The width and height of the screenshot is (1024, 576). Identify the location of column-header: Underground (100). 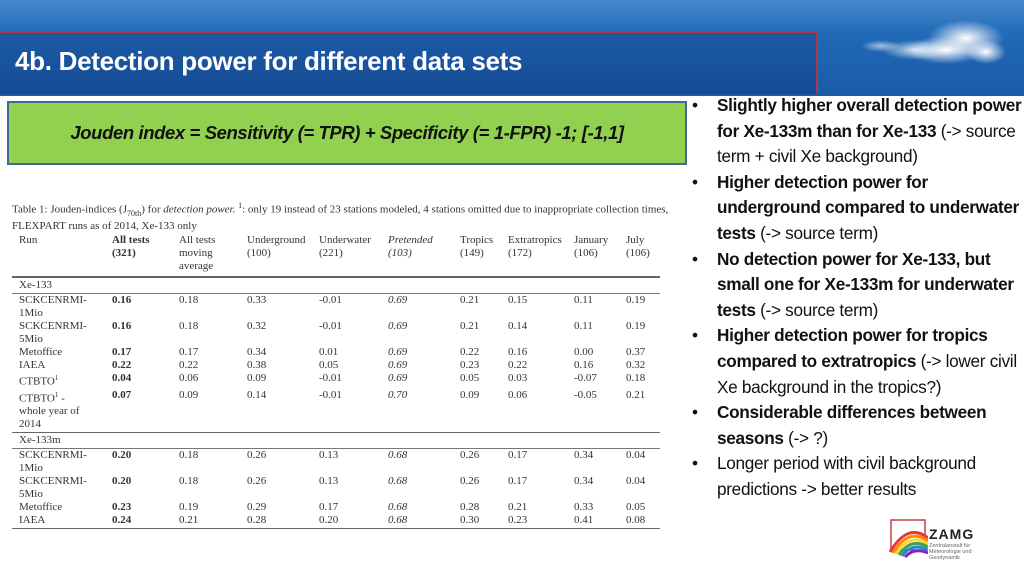
(276, 256).